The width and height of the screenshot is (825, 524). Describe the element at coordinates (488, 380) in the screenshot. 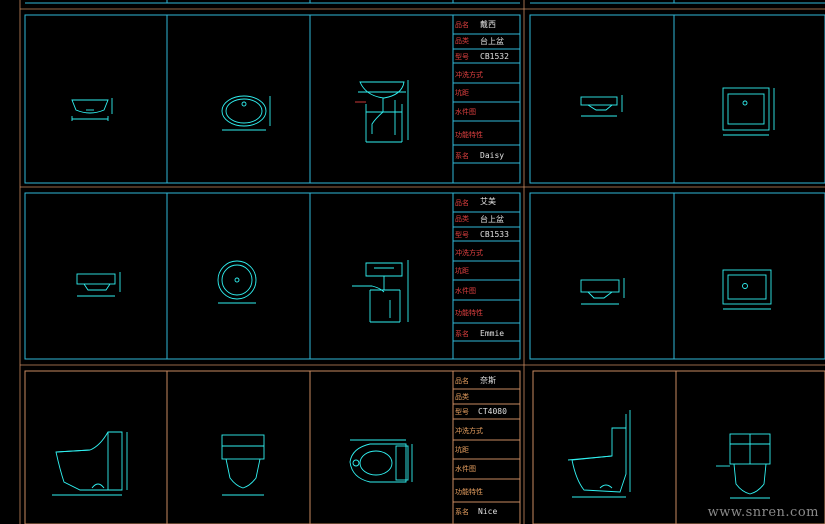

I see `product-name: 奈斯` at that location.